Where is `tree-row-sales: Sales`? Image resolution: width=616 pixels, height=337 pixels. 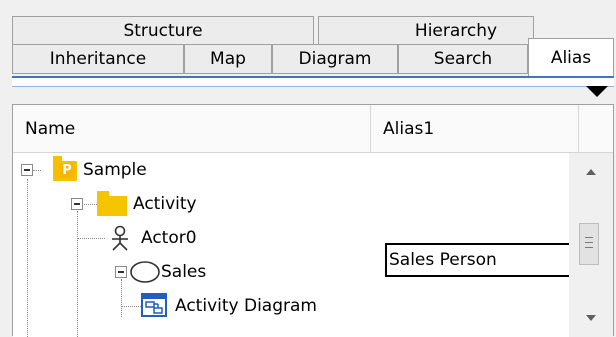 tree-row-sales: Sales is located at coordinates (198, 272).